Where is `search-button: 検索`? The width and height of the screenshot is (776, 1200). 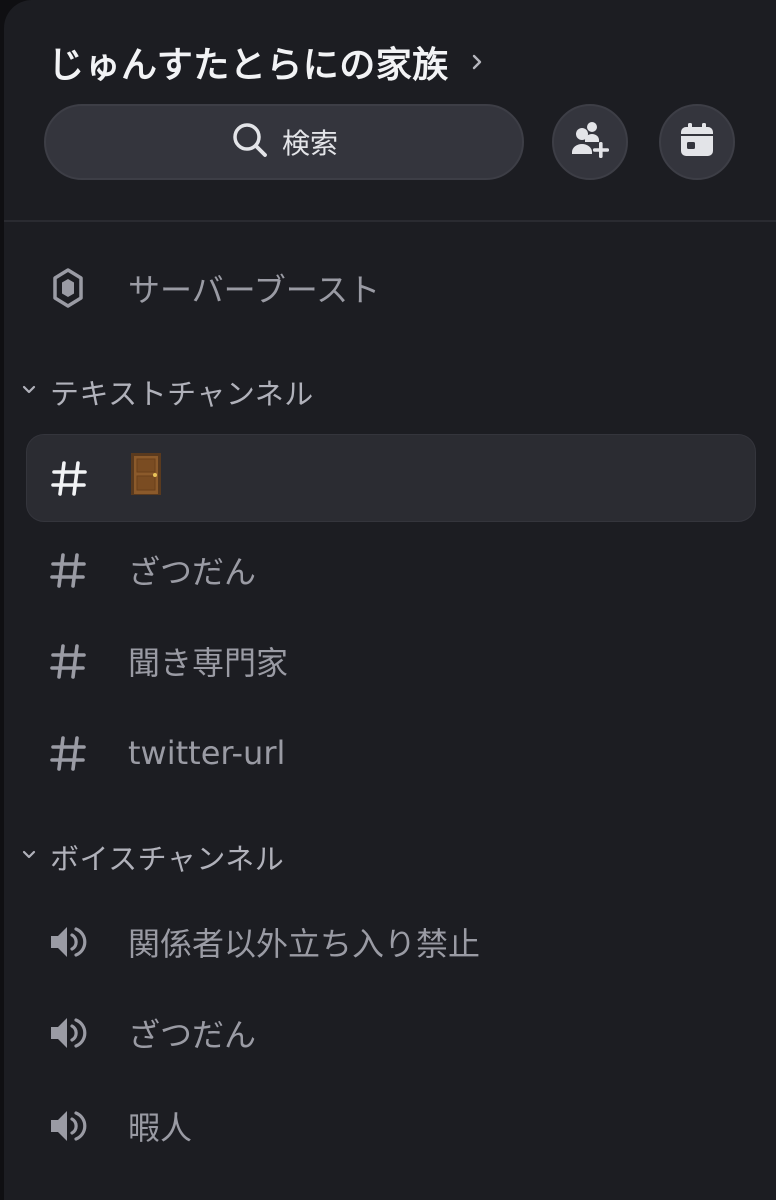 search-button: 検索 is located at coordinates (284, 142).